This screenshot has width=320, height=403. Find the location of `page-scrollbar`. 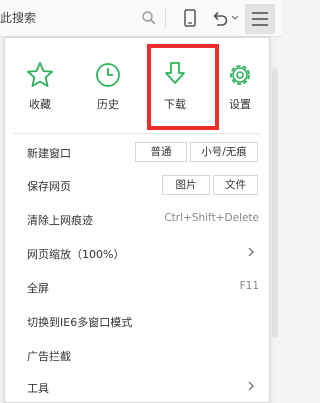

page-scrollbar is located at coordinates (275, 218).